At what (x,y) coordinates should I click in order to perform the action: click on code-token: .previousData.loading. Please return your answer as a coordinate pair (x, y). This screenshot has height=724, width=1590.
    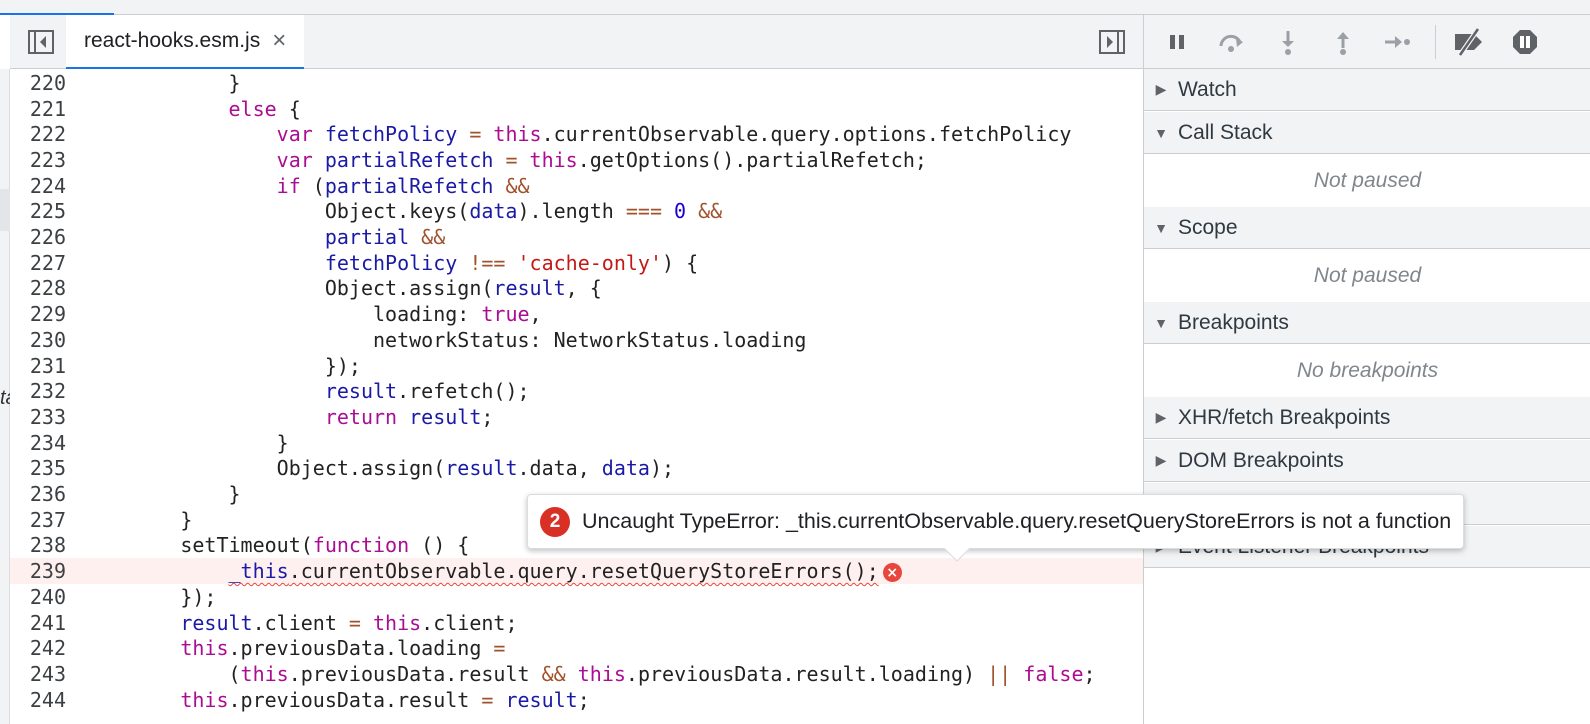
    Looking at the image, I should click on (361, 648).